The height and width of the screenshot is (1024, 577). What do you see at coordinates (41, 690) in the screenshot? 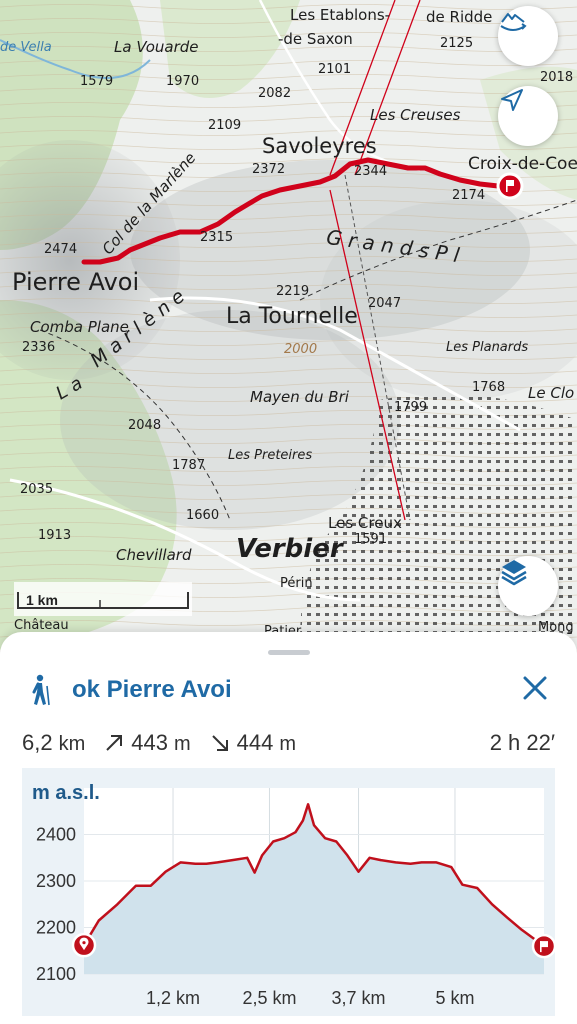
I see `hiker-icon` at bounding box center [41, 690].